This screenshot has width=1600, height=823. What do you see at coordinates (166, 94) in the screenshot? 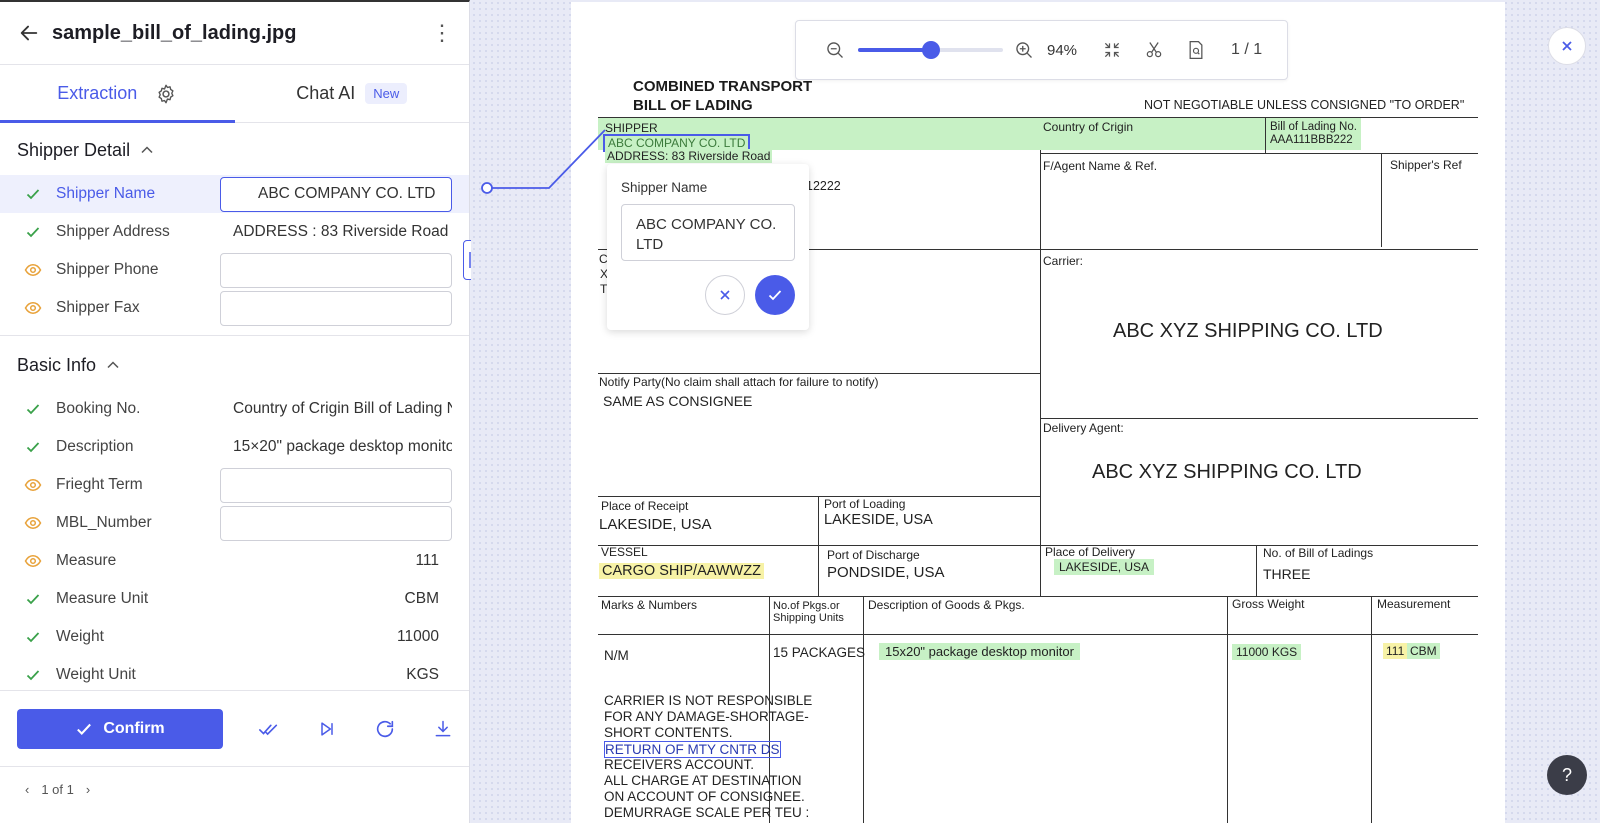
I see `gear-icon` at bounding box center [166, 94].